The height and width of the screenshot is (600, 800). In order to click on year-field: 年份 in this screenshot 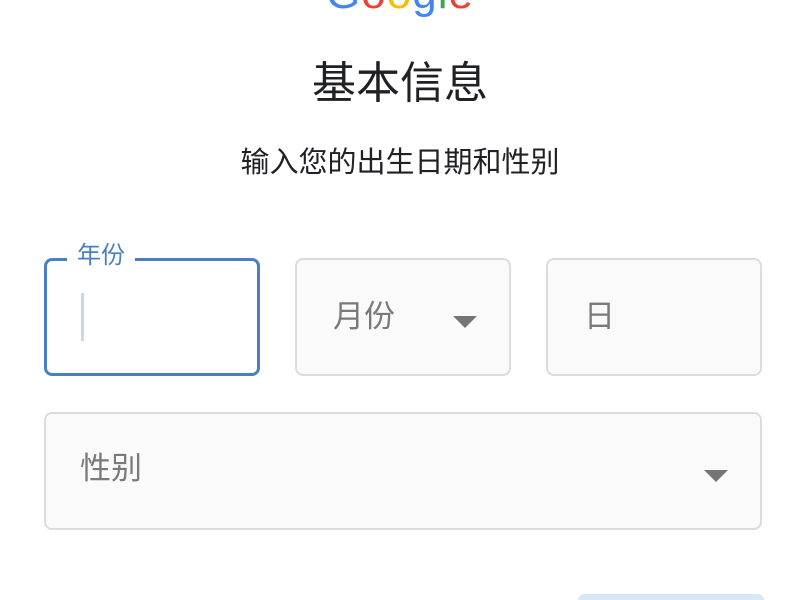, I will do `click(152, 305)`.